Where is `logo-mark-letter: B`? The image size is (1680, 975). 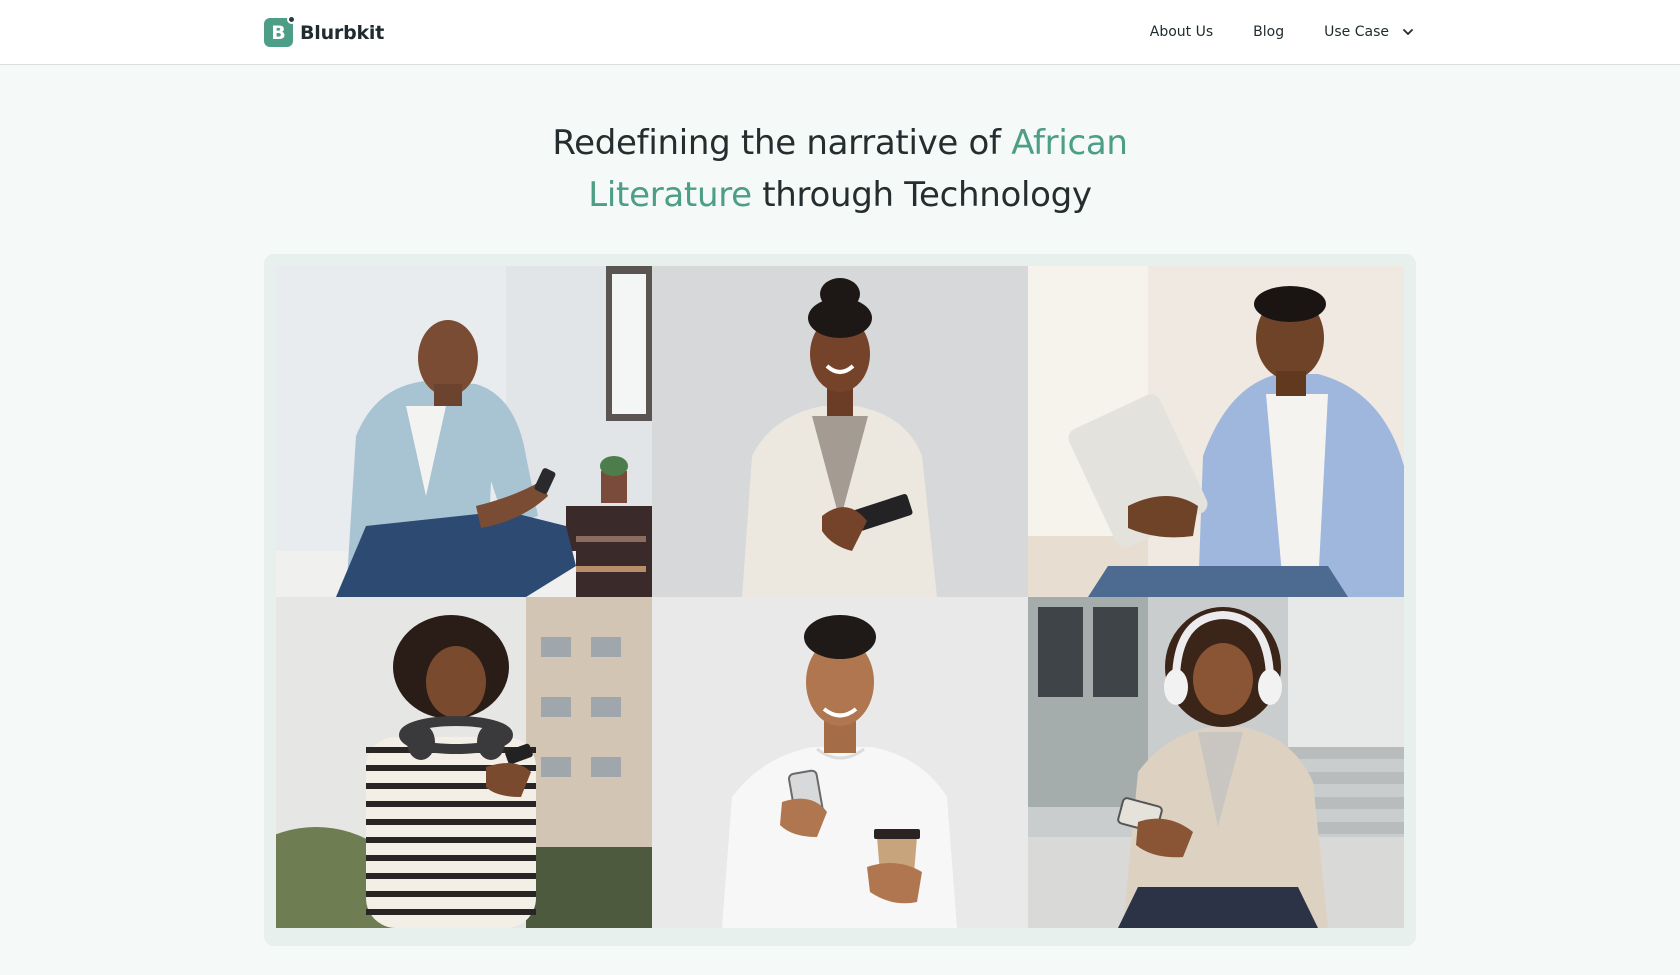 logo-mark-letter: B is located at coordinates (278, 32).